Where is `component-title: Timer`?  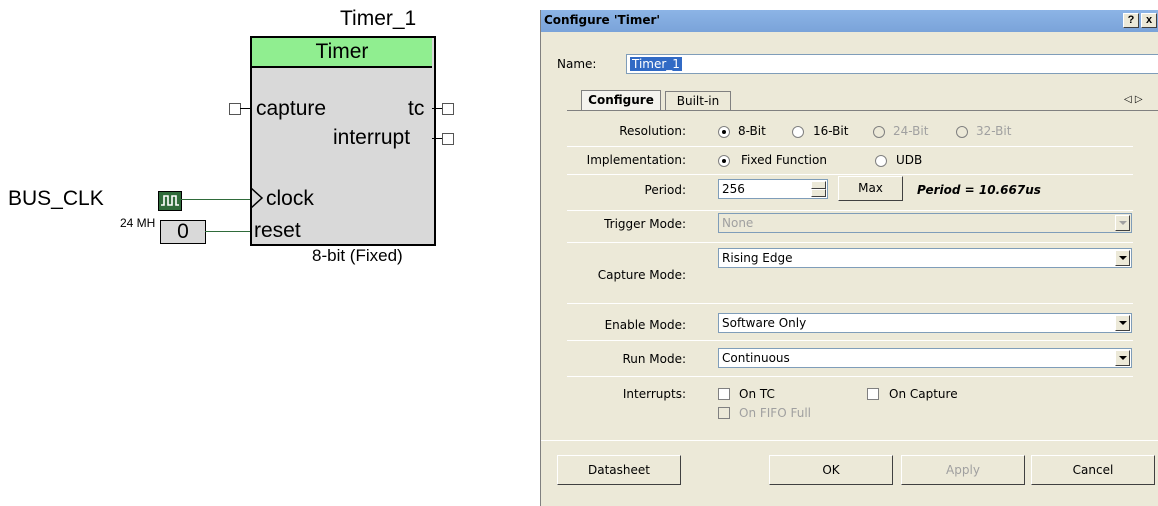 component-title: Timer is located at coordinates (342, 53).